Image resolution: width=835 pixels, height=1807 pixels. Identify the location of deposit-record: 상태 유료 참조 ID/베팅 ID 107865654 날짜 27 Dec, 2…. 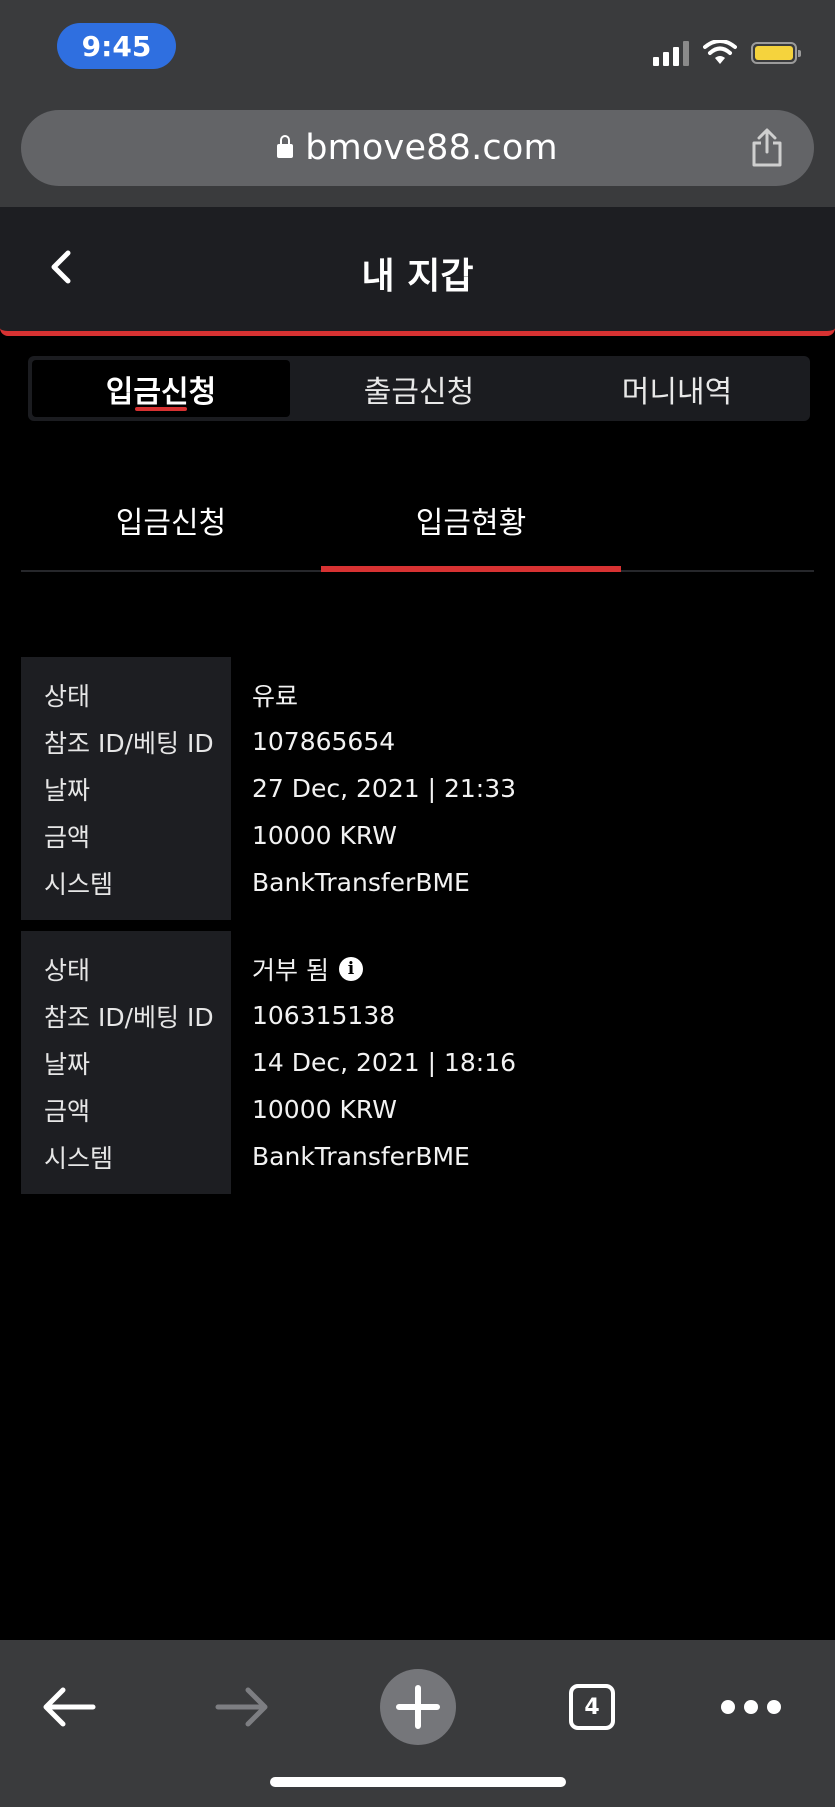
(417, 788).